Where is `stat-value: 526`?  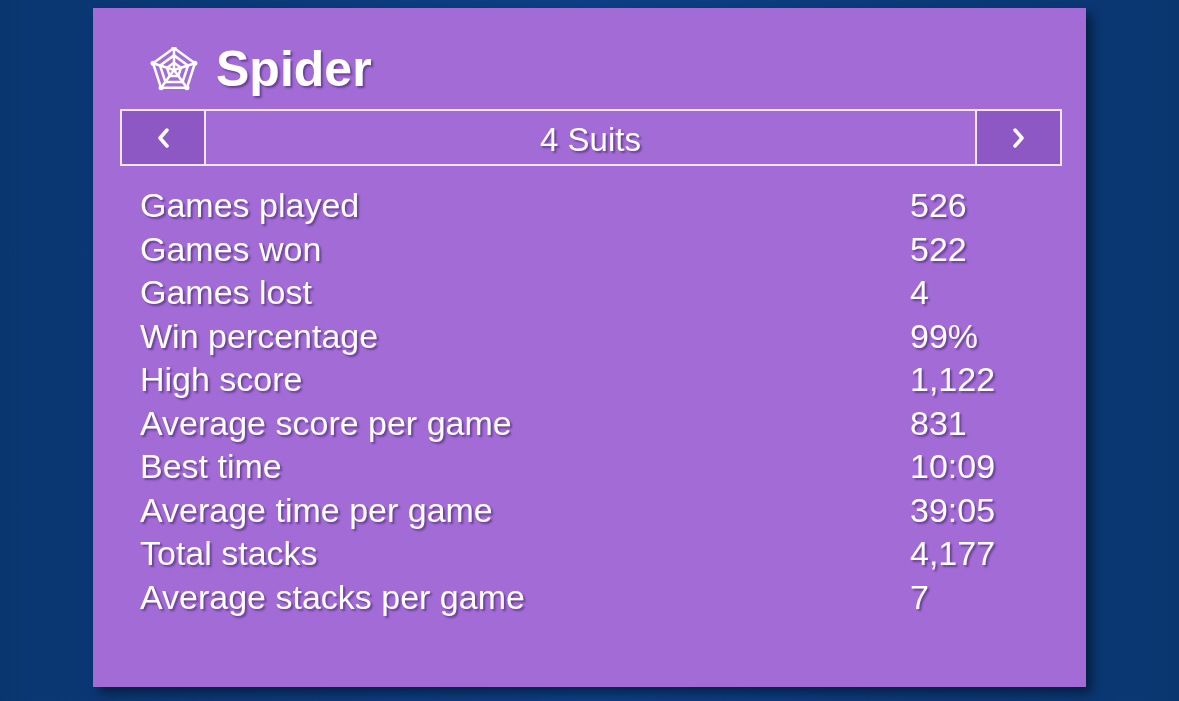
stat-value: 526 is located at coordinates (939, 205).